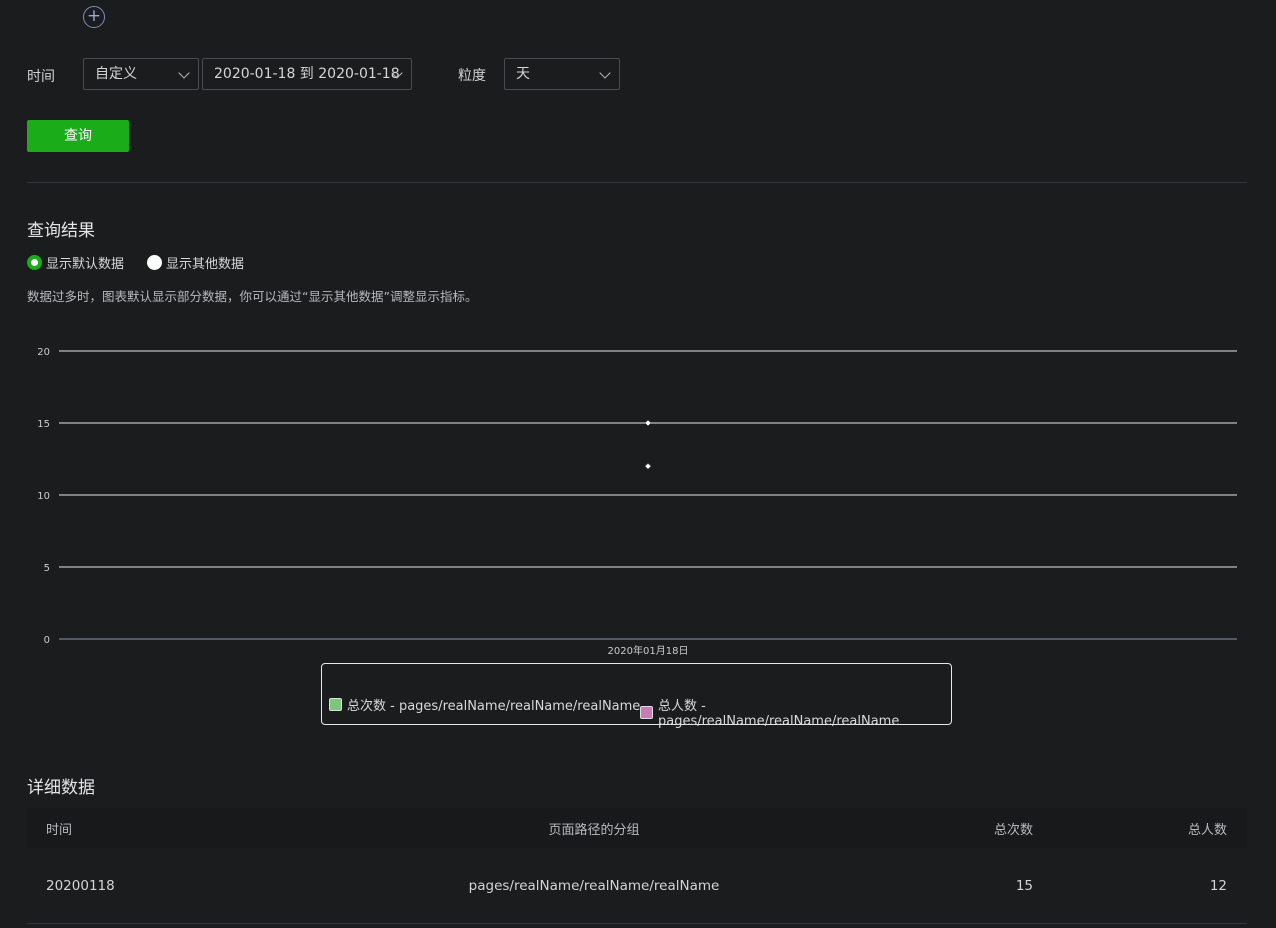  Describe the element at coordinates (562, 74) in the screenshot. I see `granularity-select: 天` at that location.